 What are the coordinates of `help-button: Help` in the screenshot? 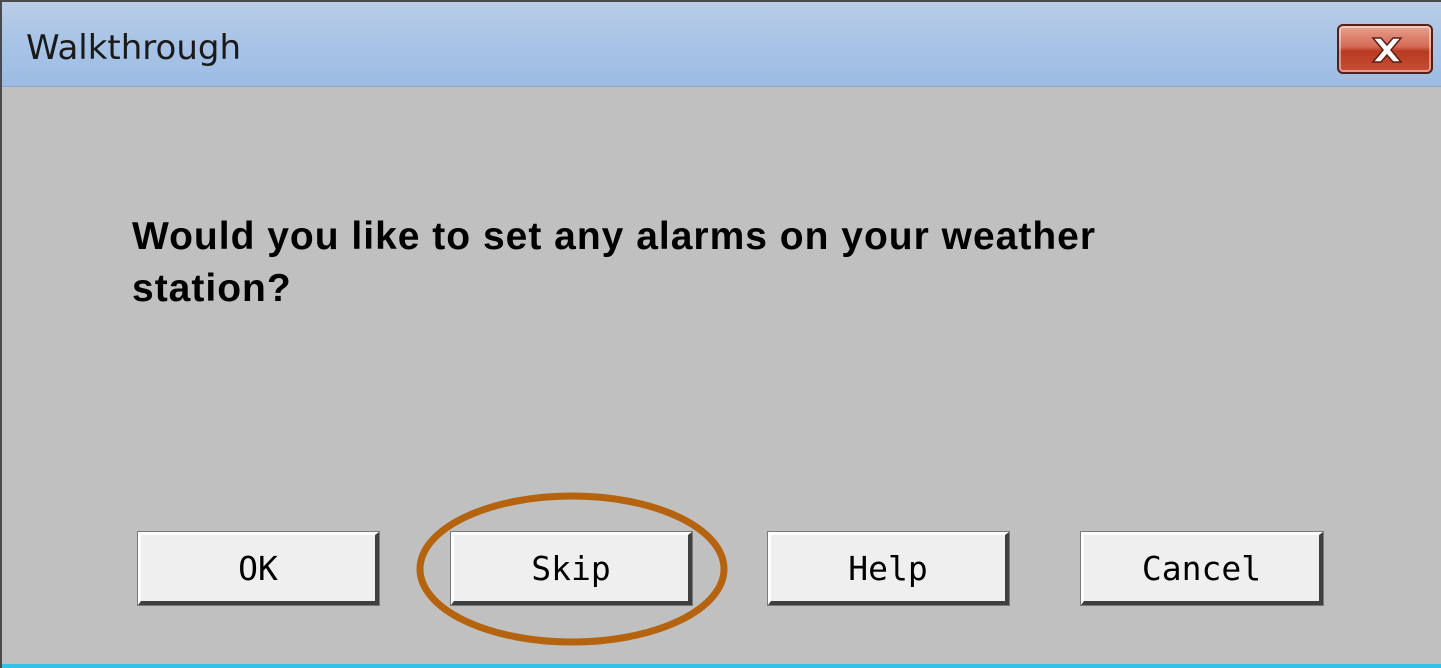 It's located at (888, 568).